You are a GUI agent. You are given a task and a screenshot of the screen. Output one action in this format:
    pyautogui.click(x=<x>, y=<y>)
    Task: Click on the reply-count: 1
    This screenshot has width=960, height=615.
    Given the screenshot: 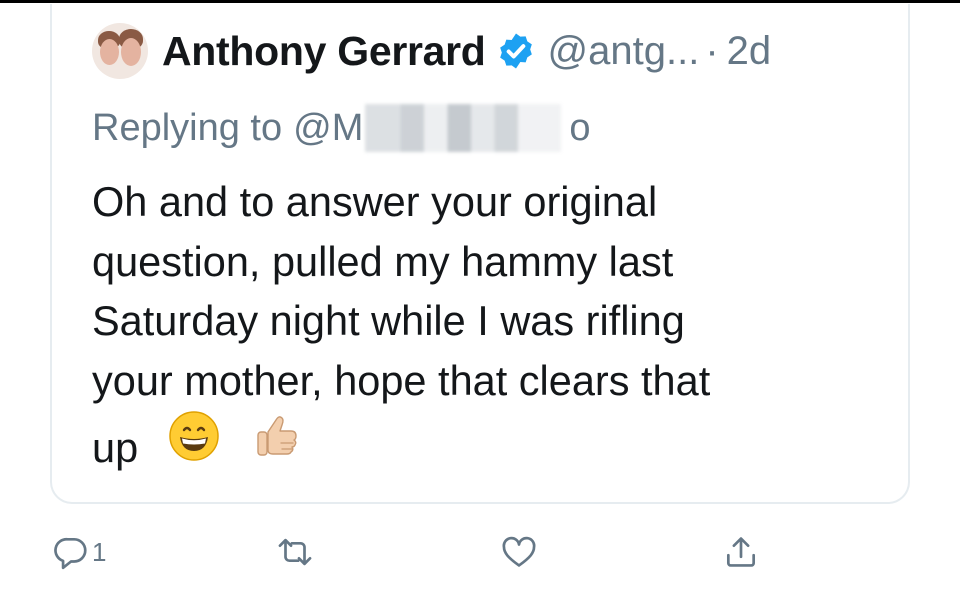 What is the action you would take?
    pyautogui.click(x=99, y=551)
    